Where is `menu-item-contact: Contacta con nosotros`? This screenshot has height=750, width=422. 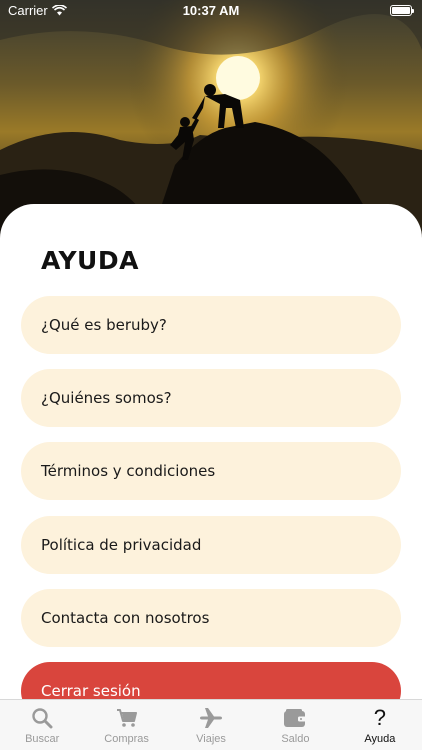
menu-item-contact: Contacta con nosotros is located at coordinates (211, 618).